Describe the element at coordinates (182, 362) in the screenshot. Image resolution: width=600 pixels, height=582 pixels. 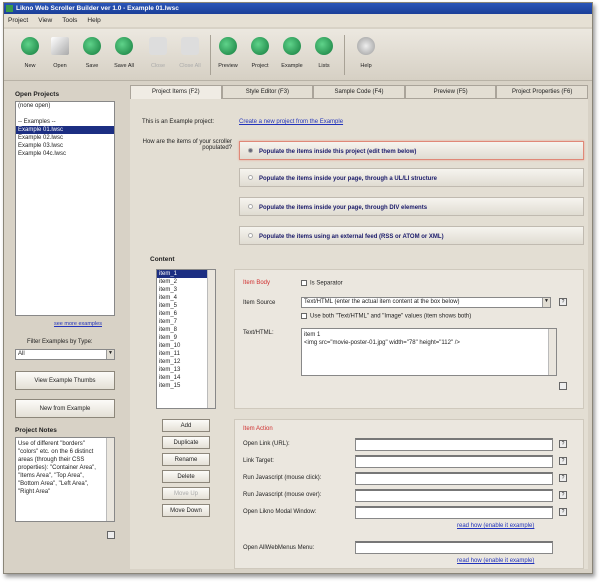
I see `list-item: item_12` at that location.